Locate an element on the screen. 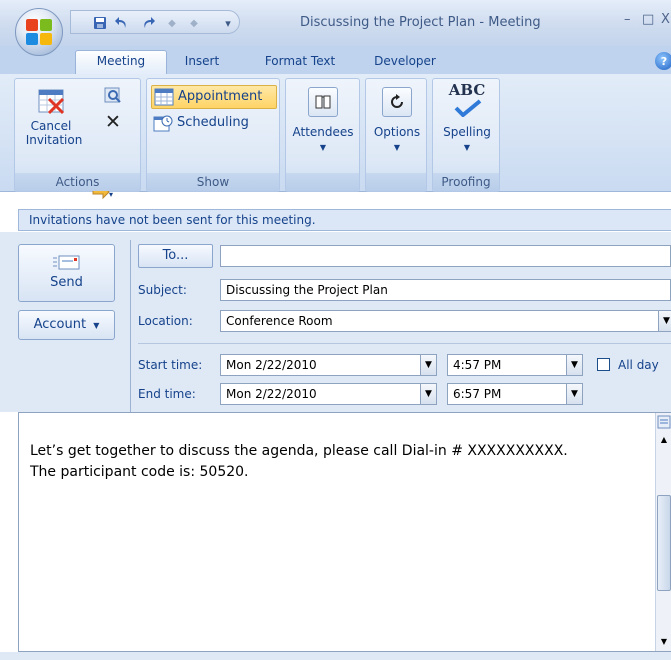  location-field: Conference Room ▼ is located at coordinates (445, 321).